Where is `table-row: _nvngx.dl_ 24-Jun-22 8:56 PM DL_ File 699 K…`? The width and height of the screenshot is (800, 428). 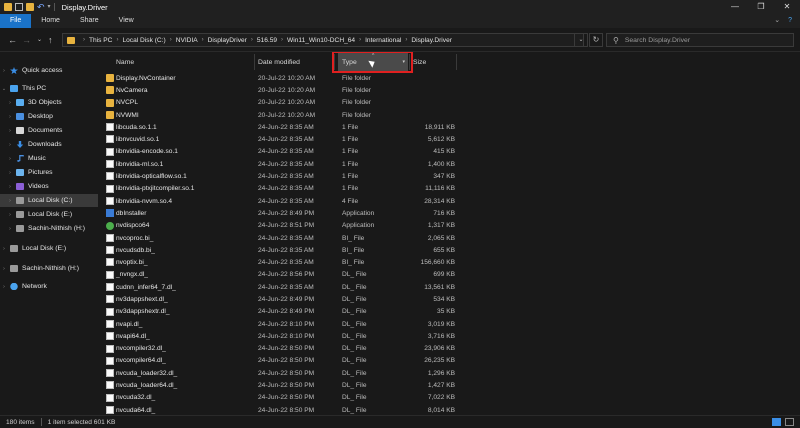
table-row: _nvngx.dl_ 24-Jun-22 8:56 PM DL_ File 699 K… is located at coordinates (449, 275).